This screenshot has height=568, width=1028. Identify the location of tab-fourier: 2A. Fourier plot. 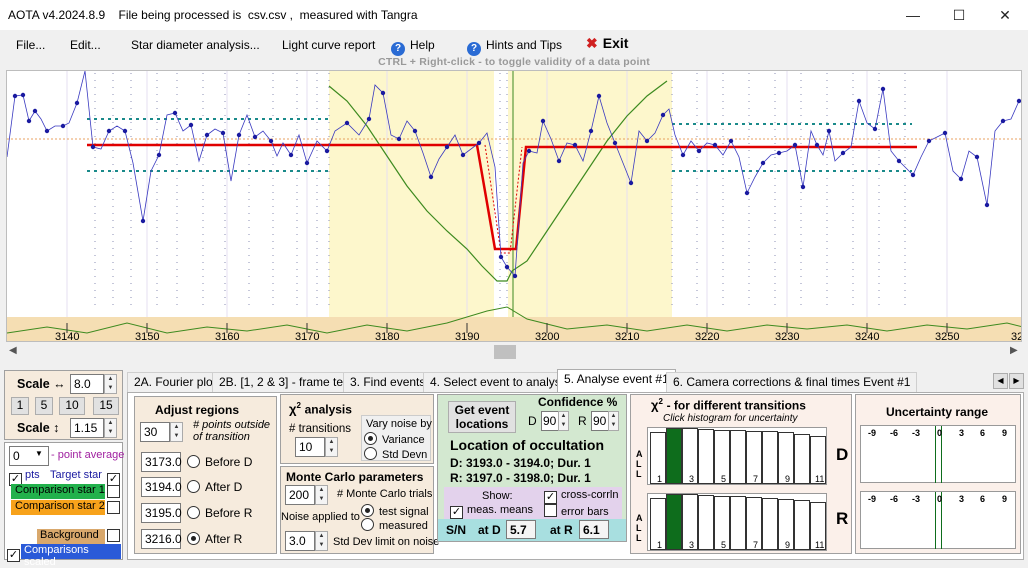
(175, 382).